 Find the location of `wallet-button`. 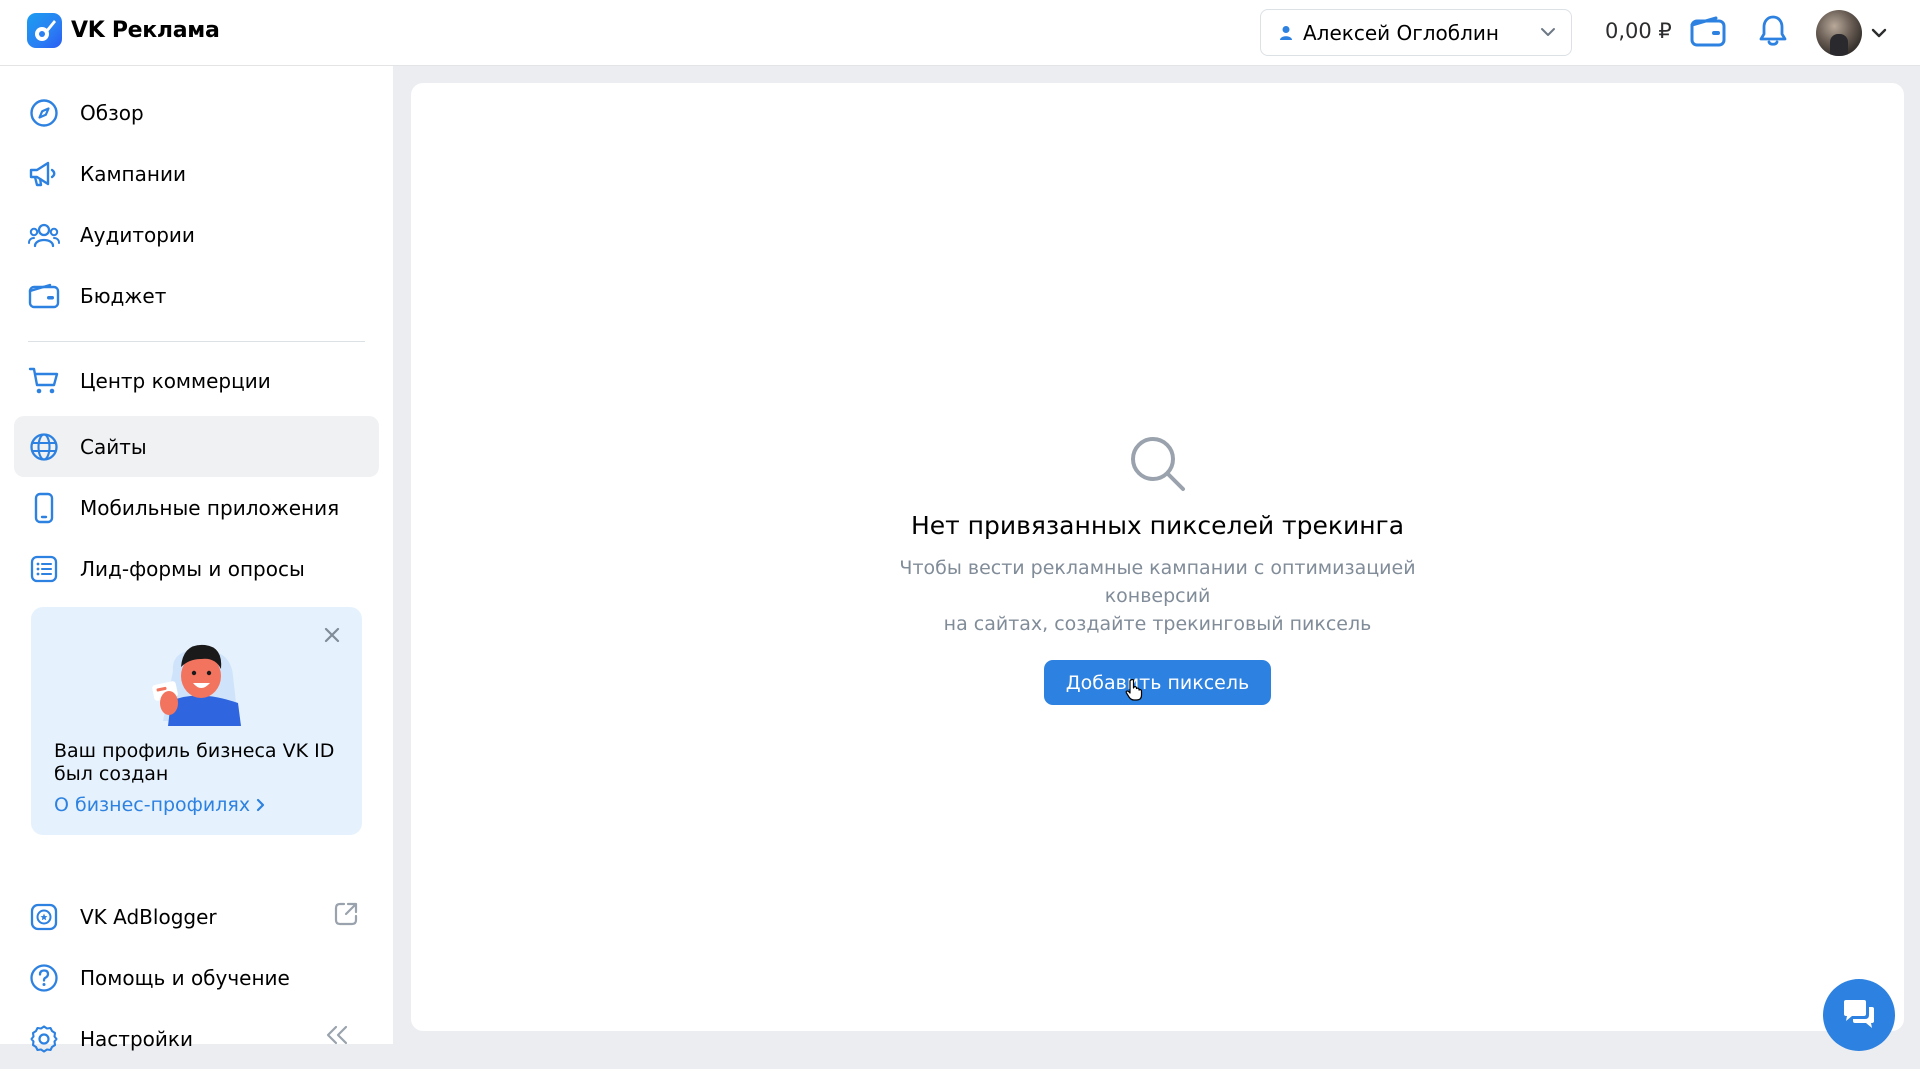

wallet-button is located at coordinates (1708, 34).